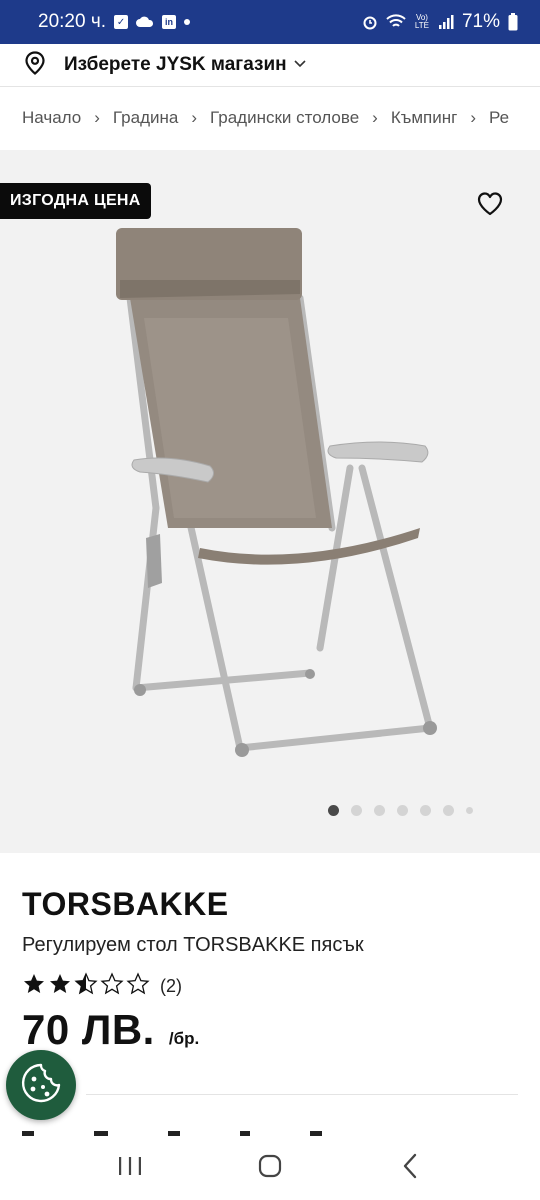 This screenshot has height=1200, width=540. I want to click on battery-level: 71%, so click(480, 21).